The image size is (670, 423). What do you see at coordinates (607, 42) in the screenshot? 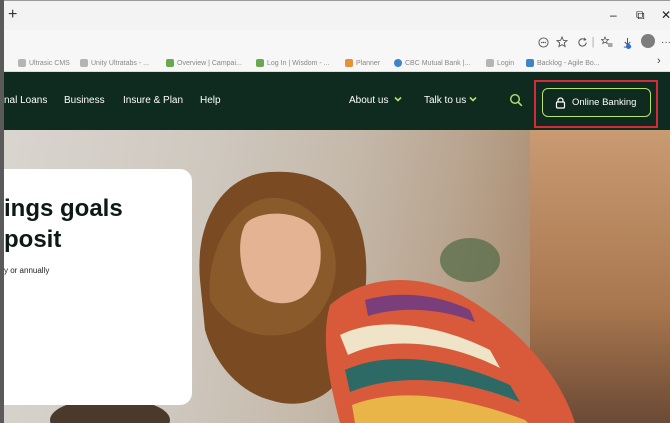
I see `favorites-list-icon` at bounding box center [607, 42].